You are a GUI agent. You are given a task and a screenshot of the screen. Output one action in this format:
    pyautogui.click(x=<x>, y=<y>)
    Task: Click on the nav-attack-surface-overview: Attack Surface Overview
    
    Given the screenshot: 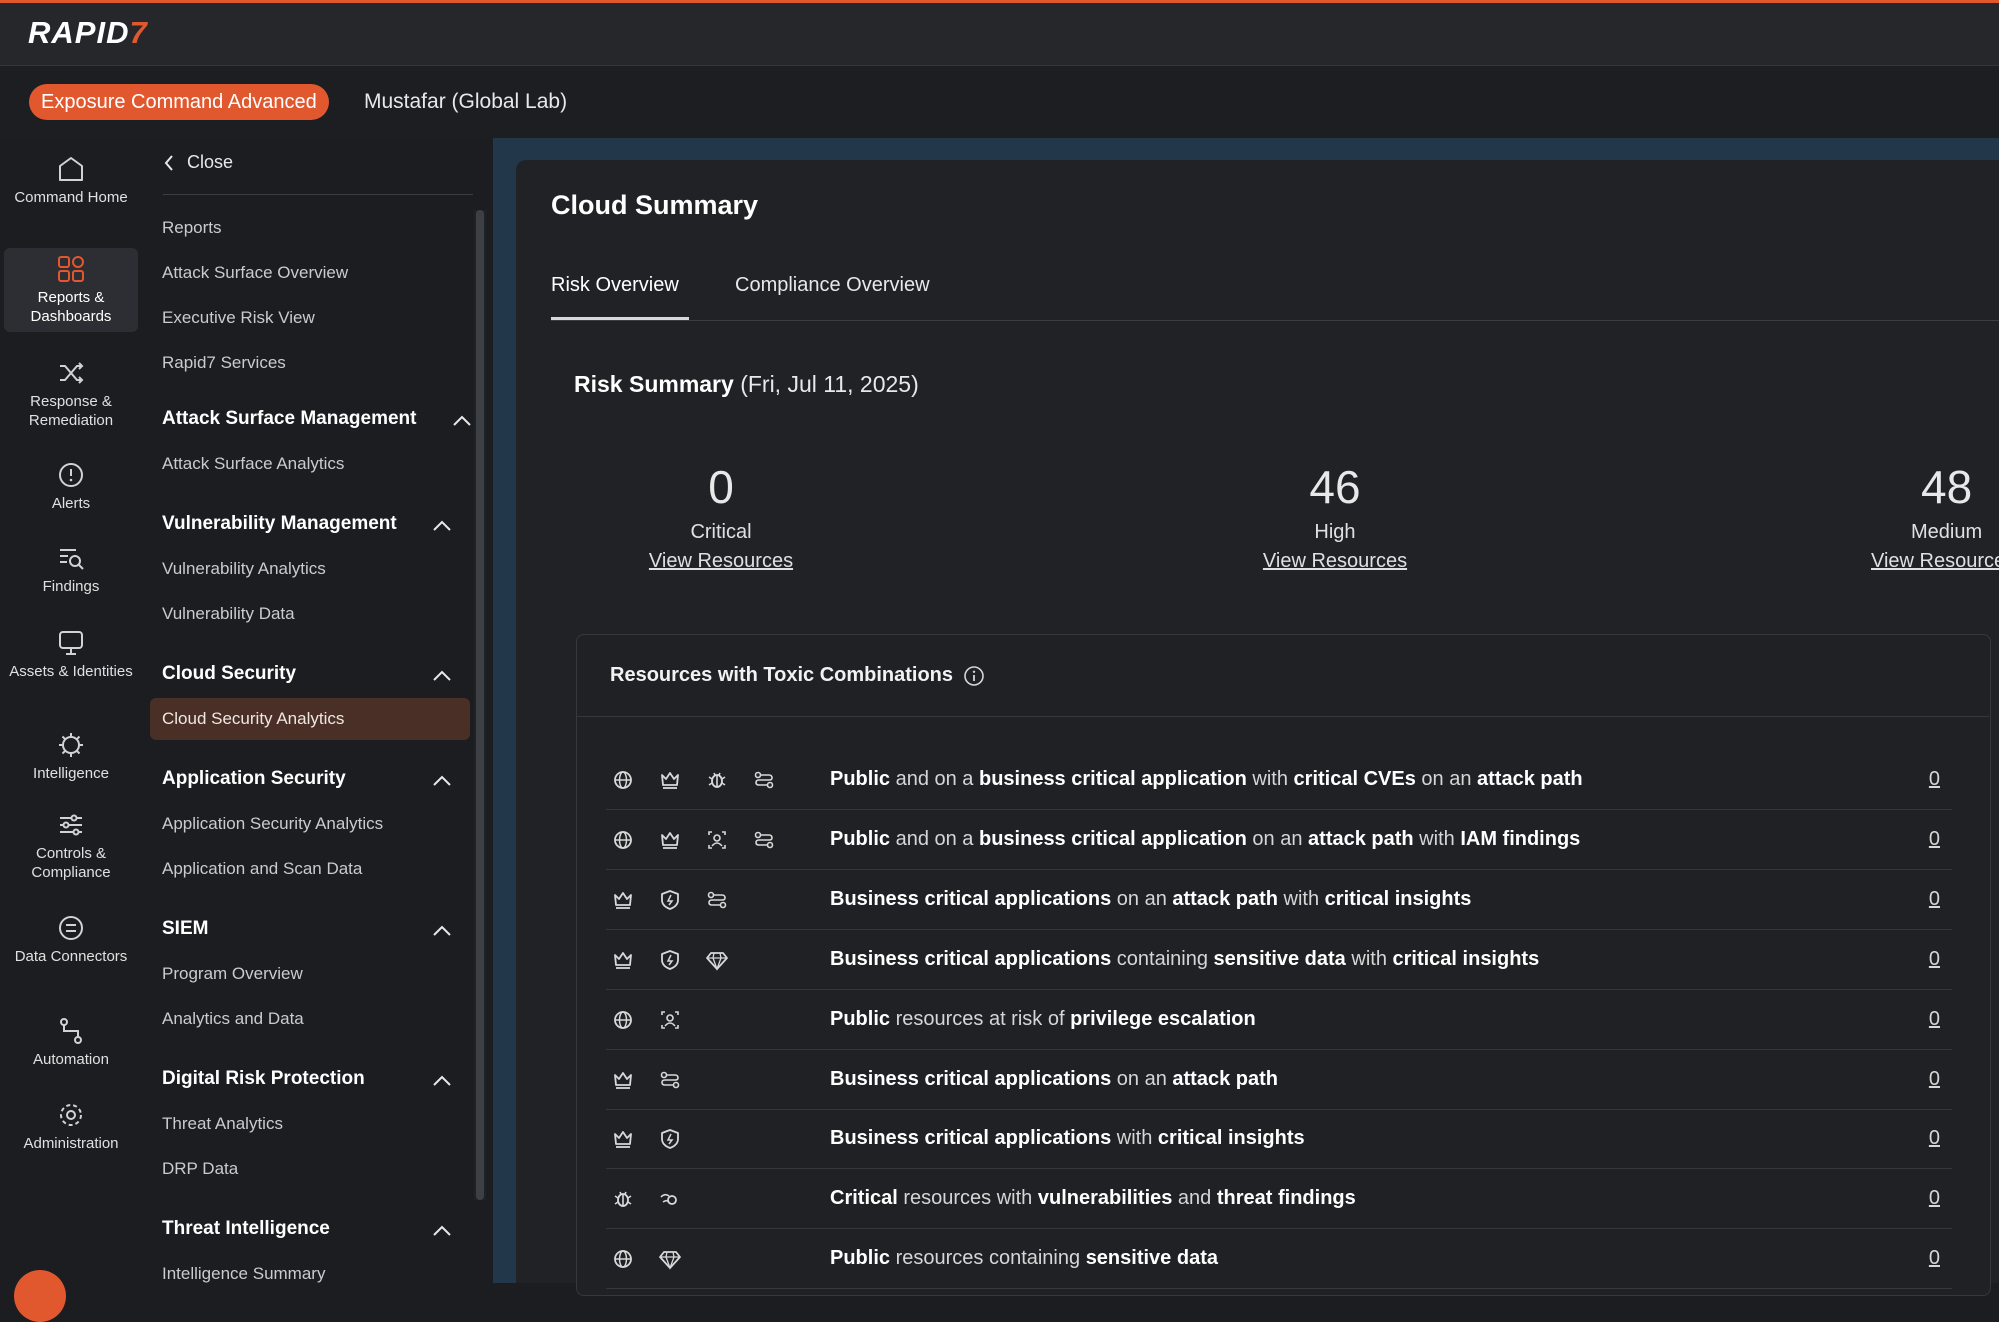 What is the action you would take?
    pyautogui.click(x=255, y=273)
    